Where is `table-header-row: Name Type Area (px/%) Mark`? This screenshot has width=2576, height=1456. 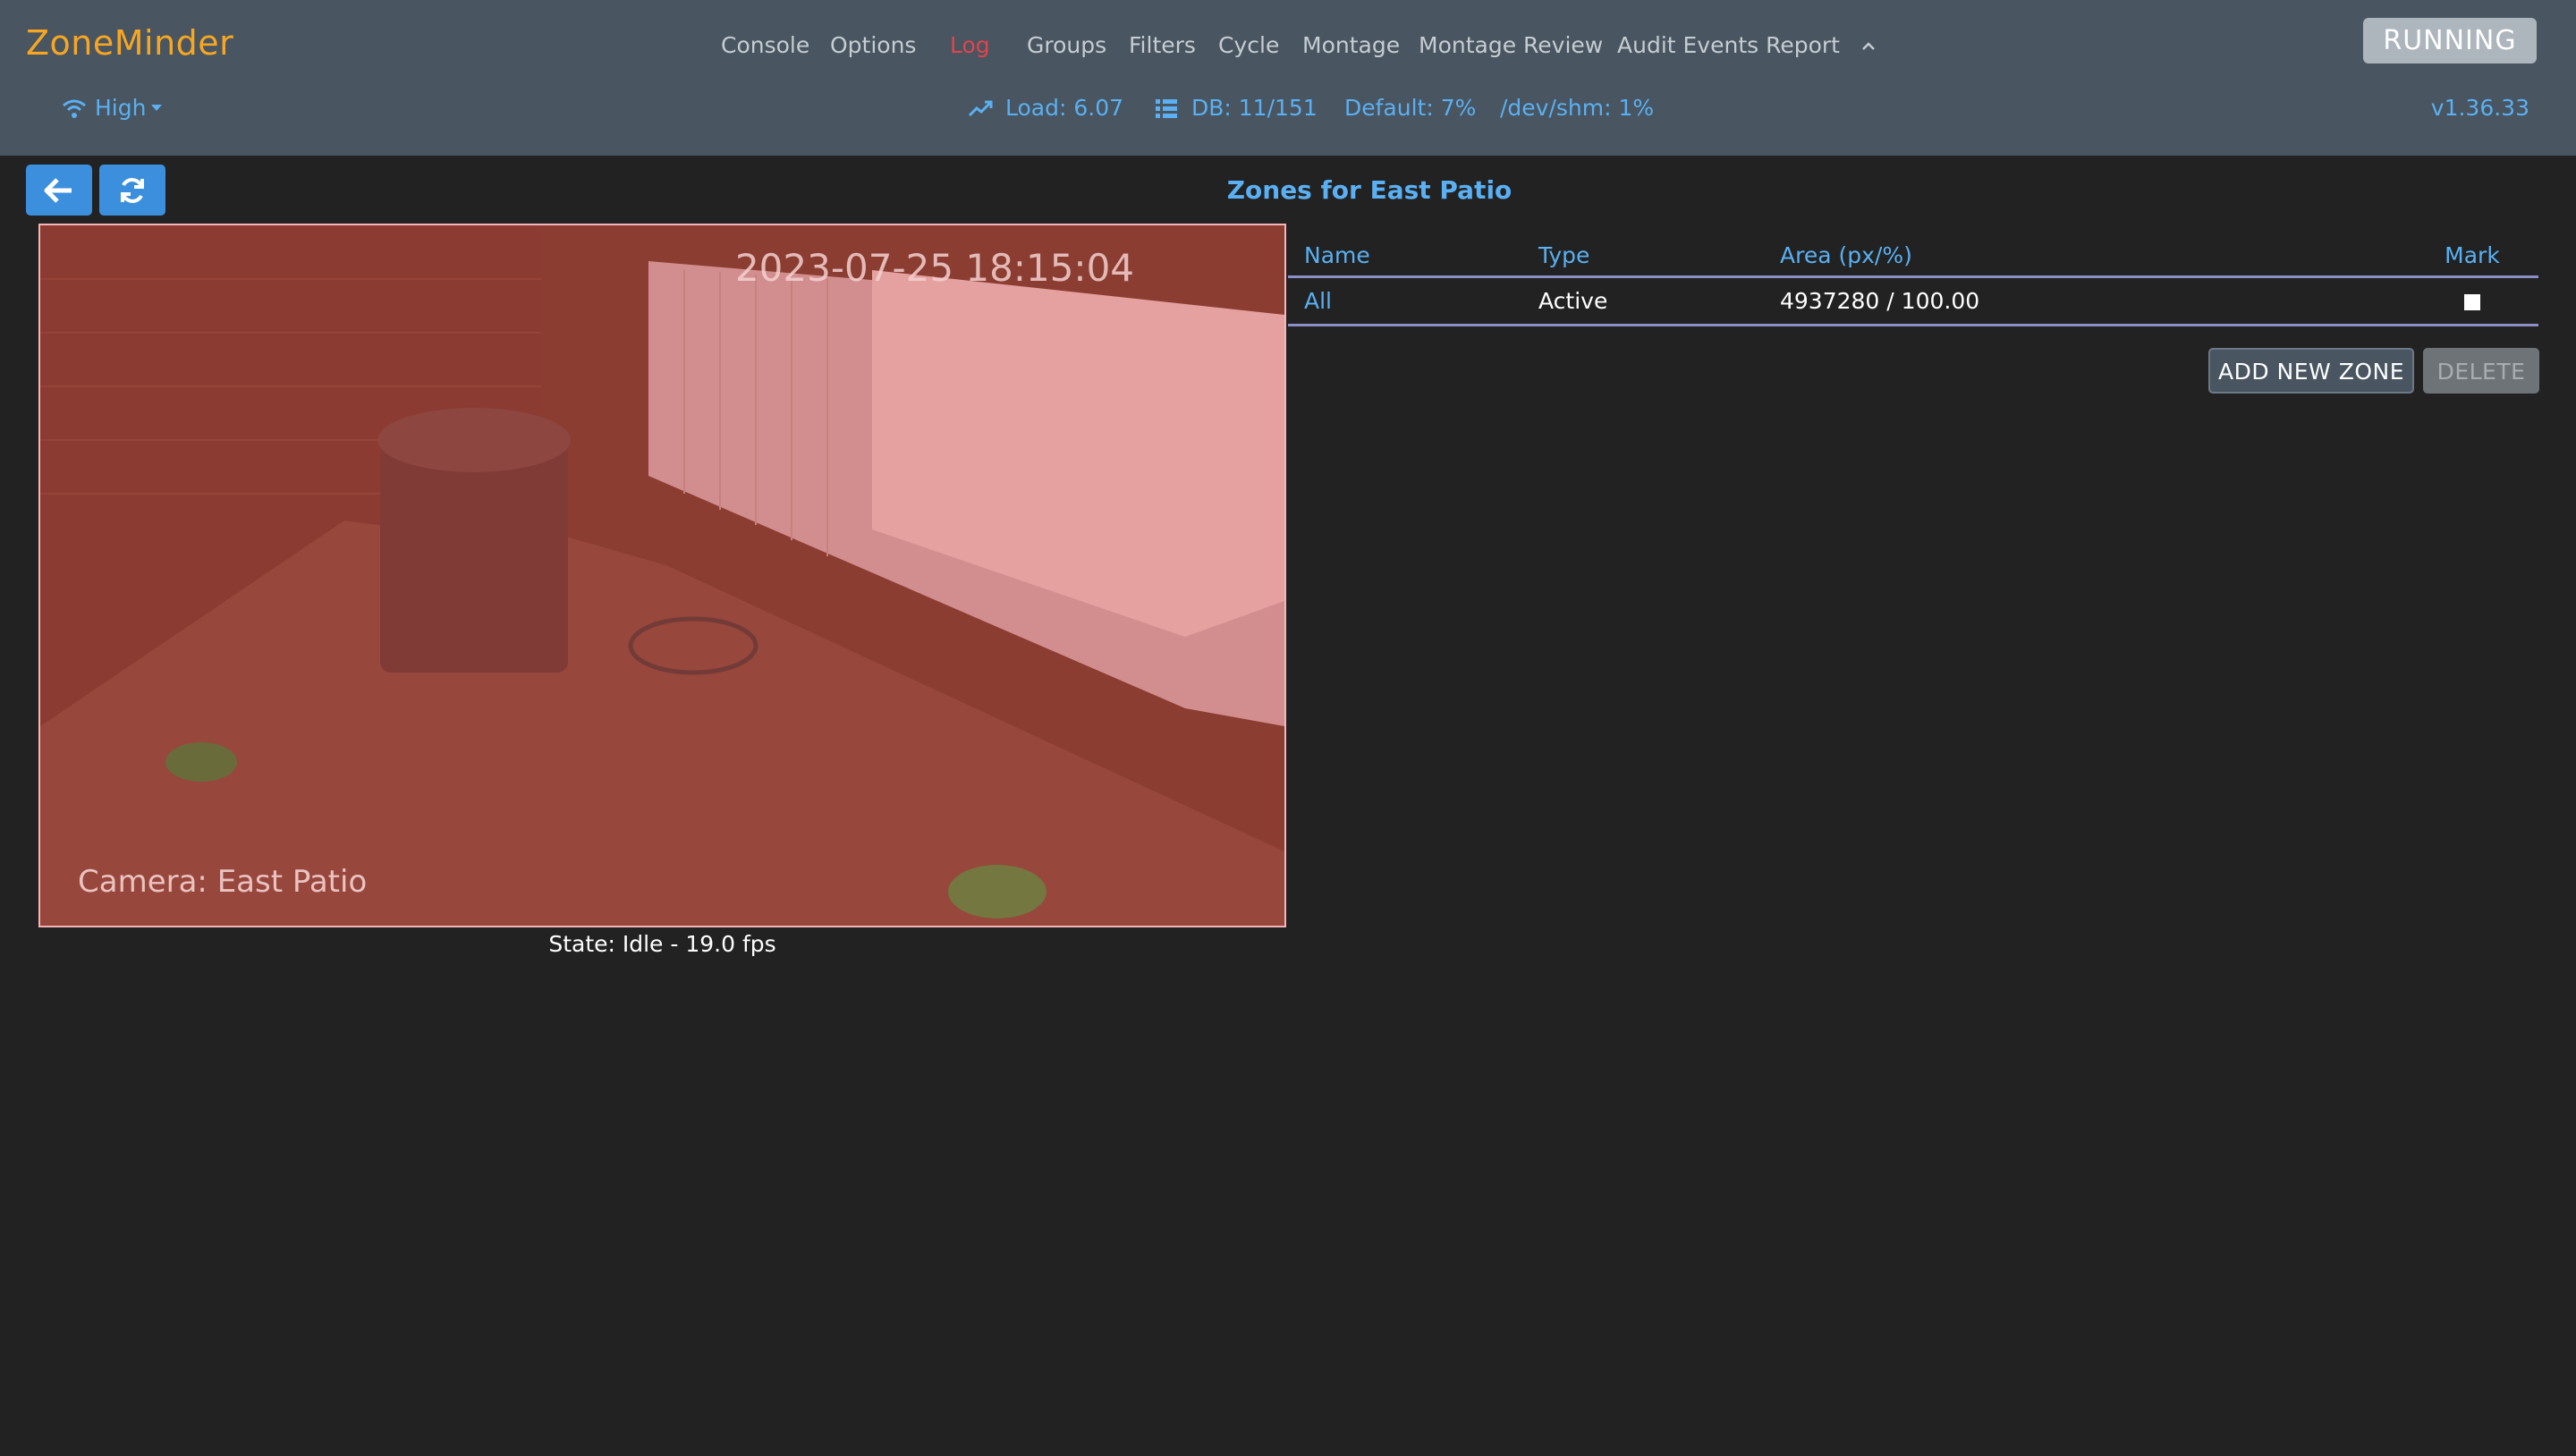 table-header-row: Name Type Area (px/%) Mark is located at coordinates (1913, 256).